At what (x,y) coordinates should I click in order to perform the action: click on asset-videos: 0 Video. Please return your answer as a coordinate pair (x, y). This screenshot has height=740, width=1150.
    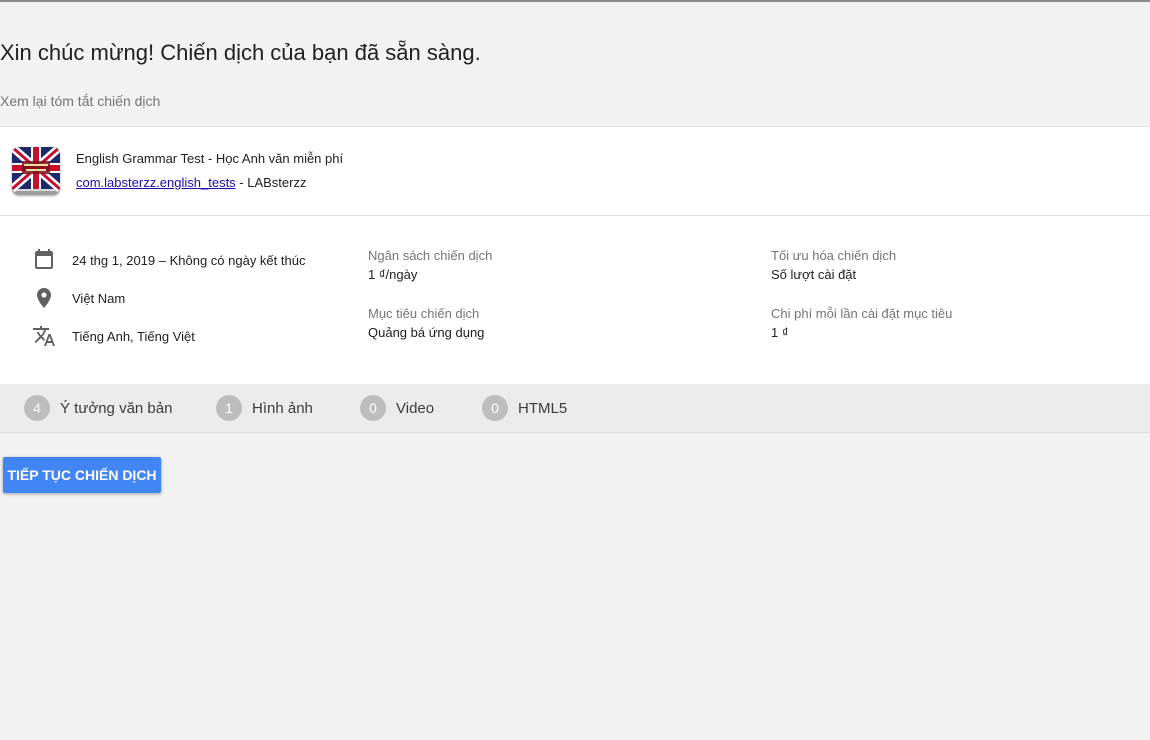
    Looking at the image, I should click on (397, 408).